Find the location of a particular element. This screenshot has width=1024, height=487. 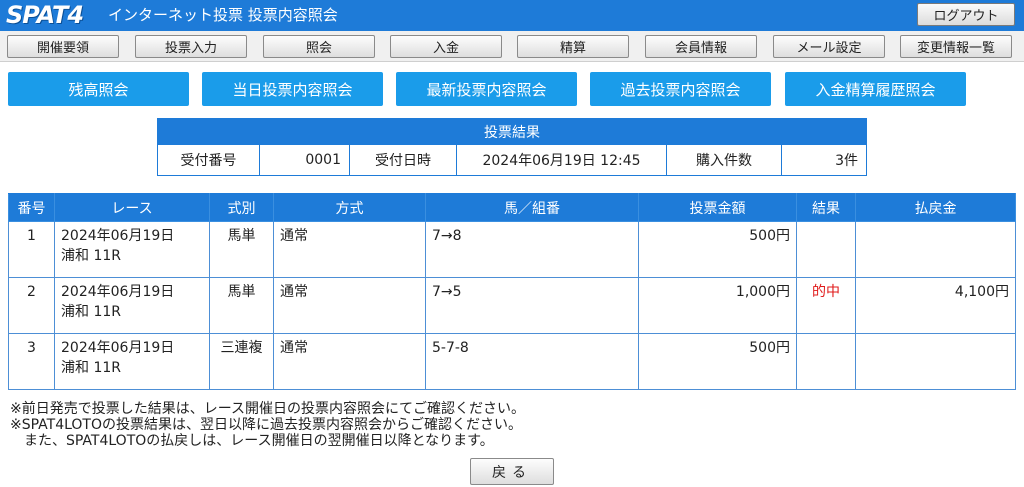

results-header-row: 番号 レース 式別 方式 馬／組番 投票金額 結果 払戻金 is located at coordinates (512, 207).